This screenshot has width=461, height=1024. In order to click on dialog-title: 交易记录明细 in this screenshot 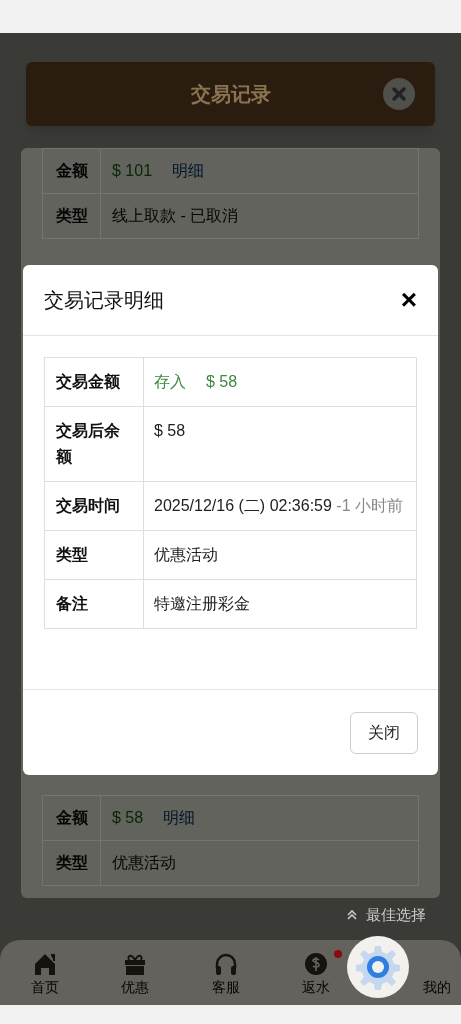, I will do `click(104, 300)`.